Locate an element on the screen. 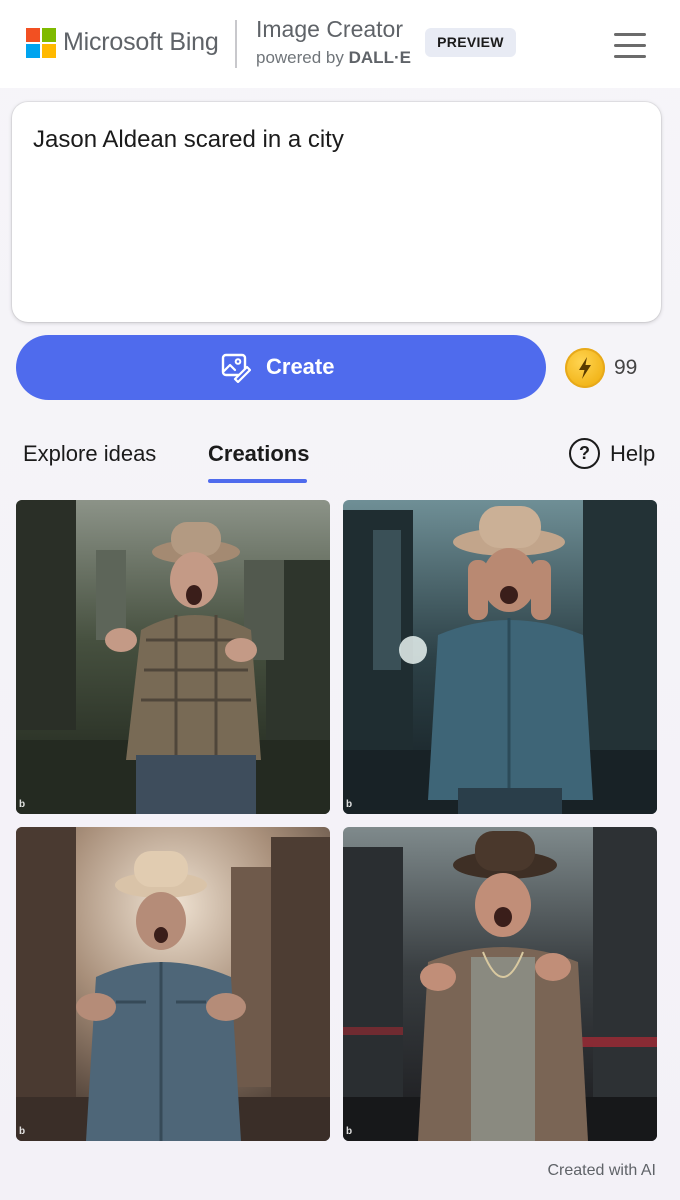  preview-badge: PREVIEW is located at coordinates (470, 42).